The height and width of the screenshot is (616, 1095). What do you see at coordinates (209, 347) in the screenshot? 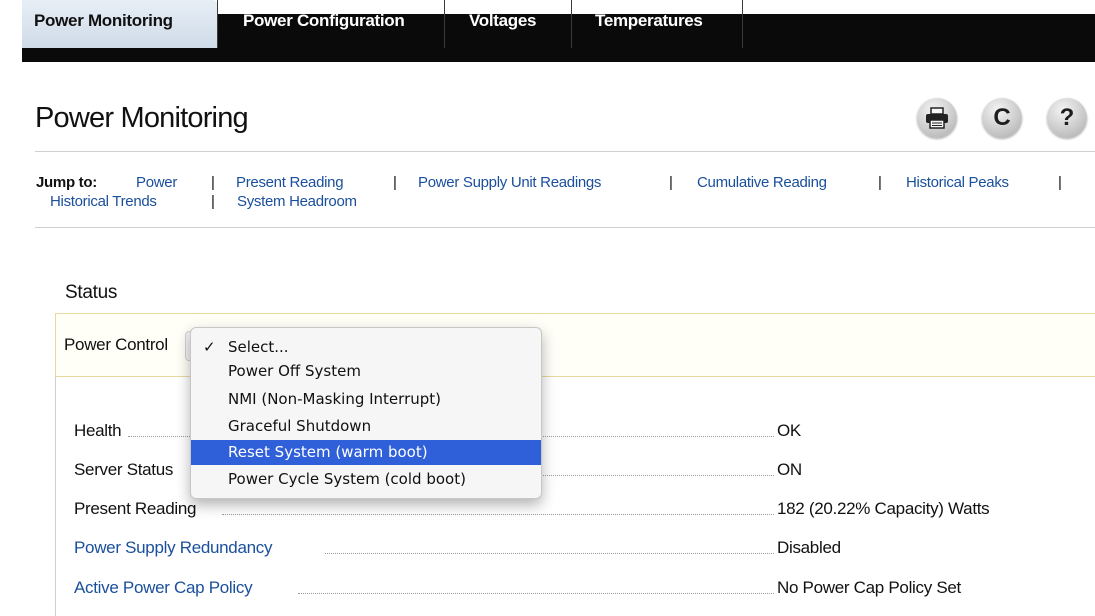
I see `checkmark-icon: ✓` at bounding box center [209, 347].